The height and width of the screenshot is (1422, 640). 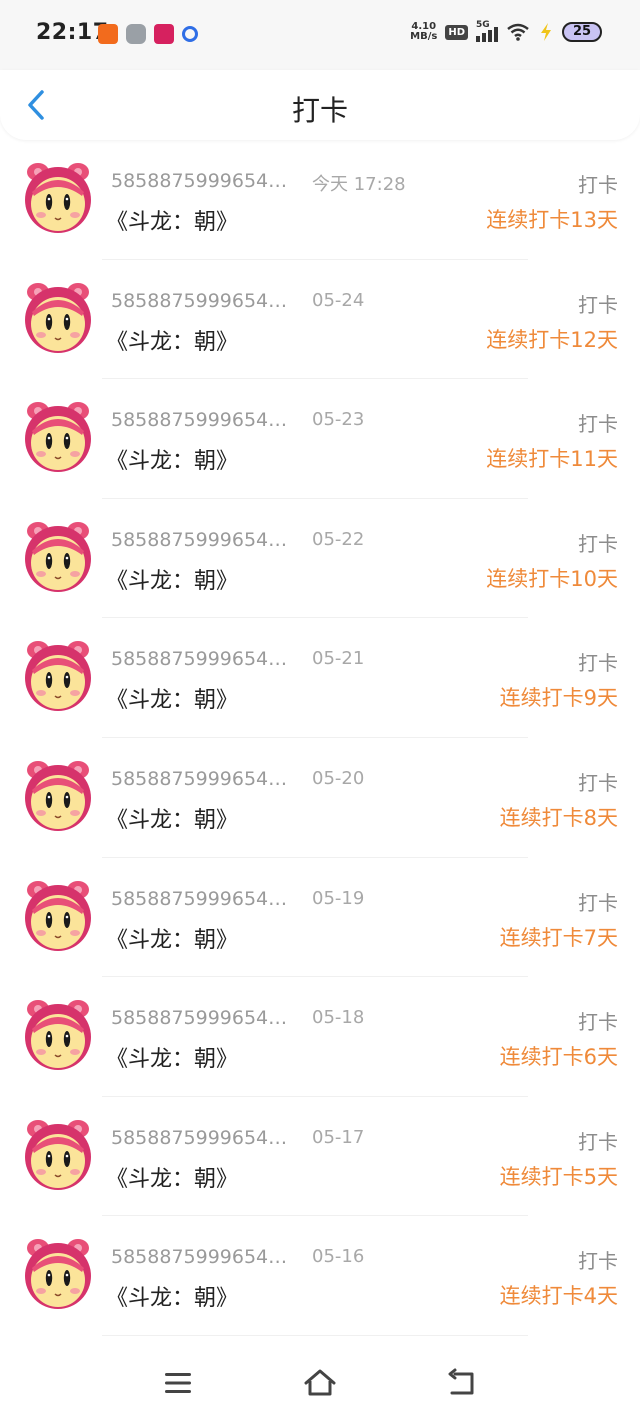 I want to click on list-item: 5858875999654… 05-21 《斗龙：朝》 打卡 连续打卡9天, so click(x=320, y=678).